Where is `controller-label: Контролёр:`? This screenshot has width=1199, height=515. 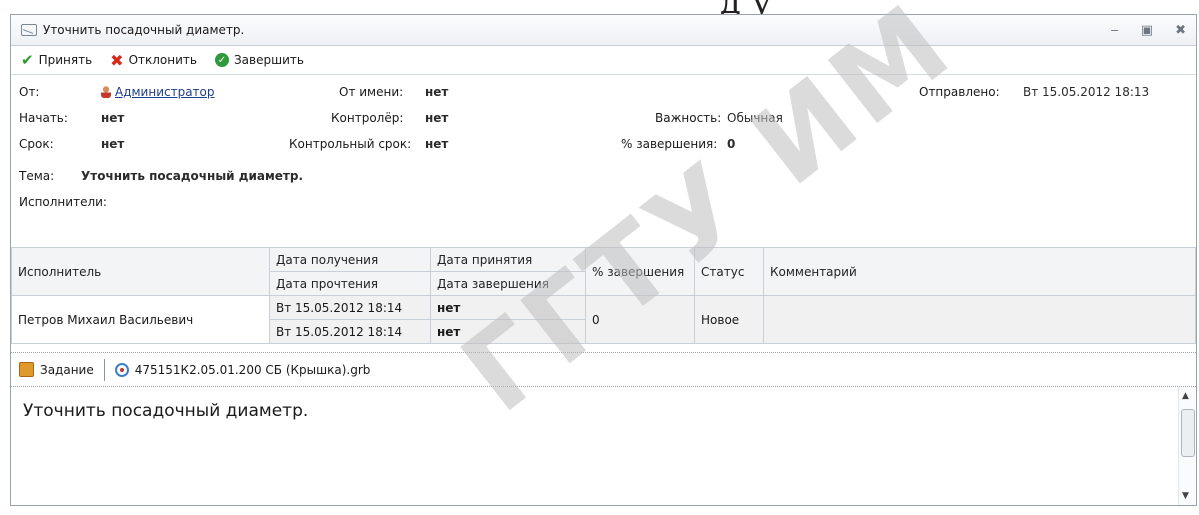 controller-label: Контролёр: is located at coordinates (367, 118).